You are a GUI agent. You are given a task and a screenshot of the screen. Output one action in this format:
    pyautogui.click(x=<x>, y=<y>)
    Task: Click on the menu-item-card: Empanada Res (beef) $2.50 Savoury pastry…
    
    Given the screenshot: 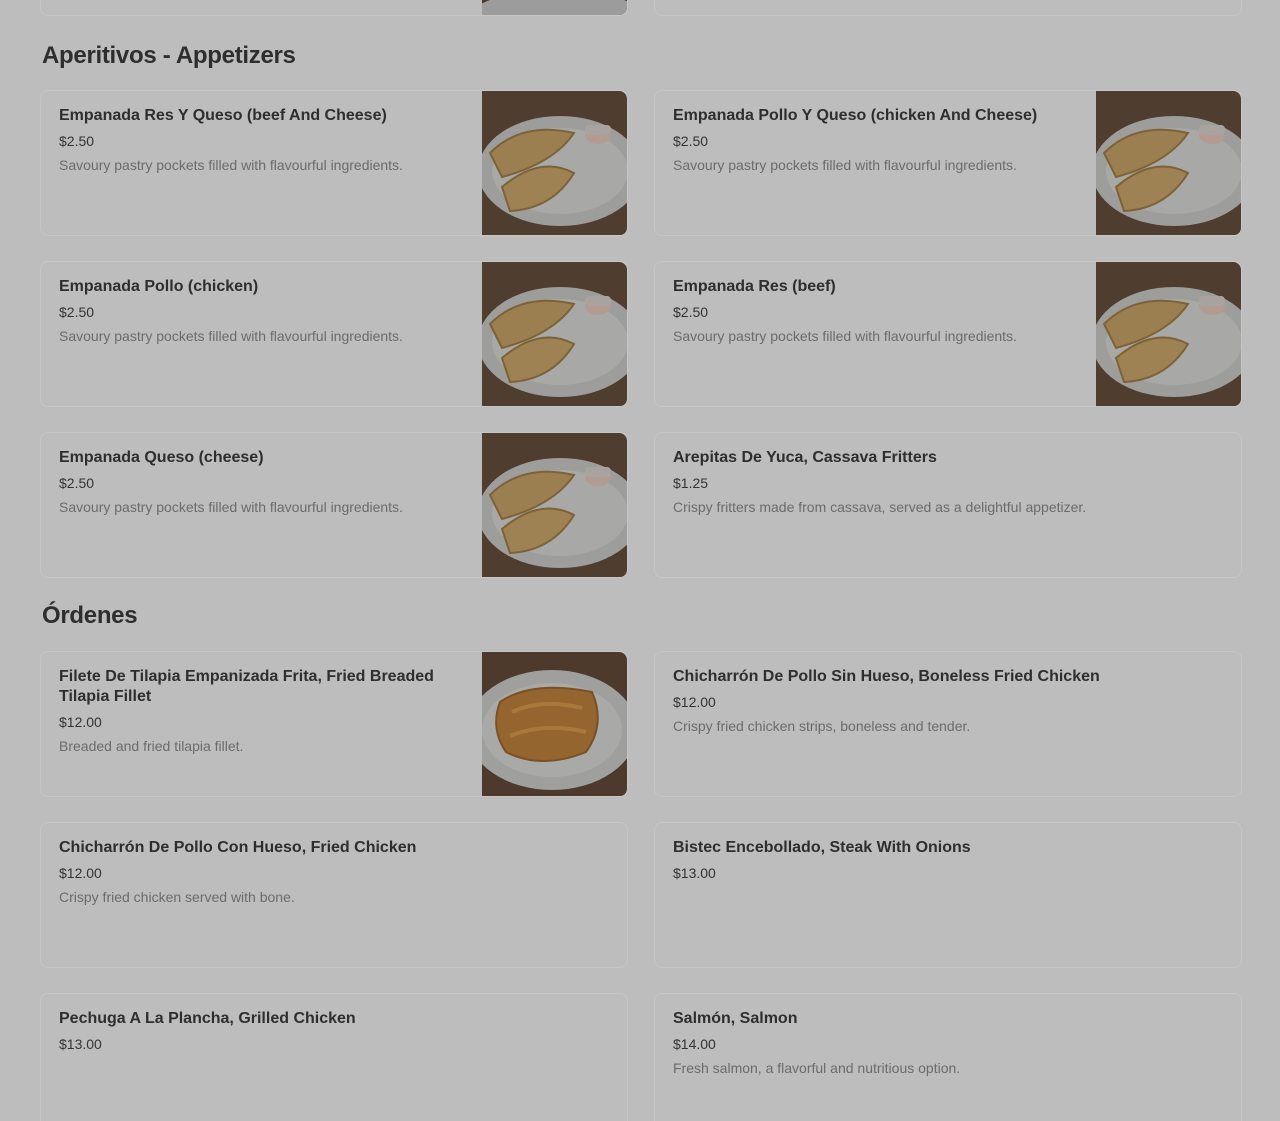 What is the action you would take?
    pyautogui.click(x=948, y=334)
    